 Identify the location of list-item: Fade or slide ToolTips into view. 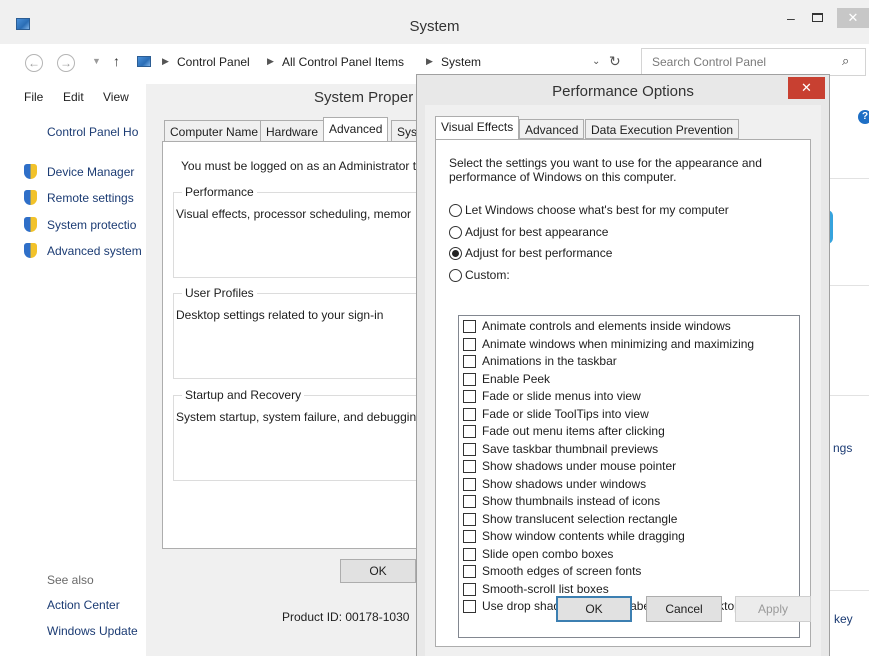
(556, 414).